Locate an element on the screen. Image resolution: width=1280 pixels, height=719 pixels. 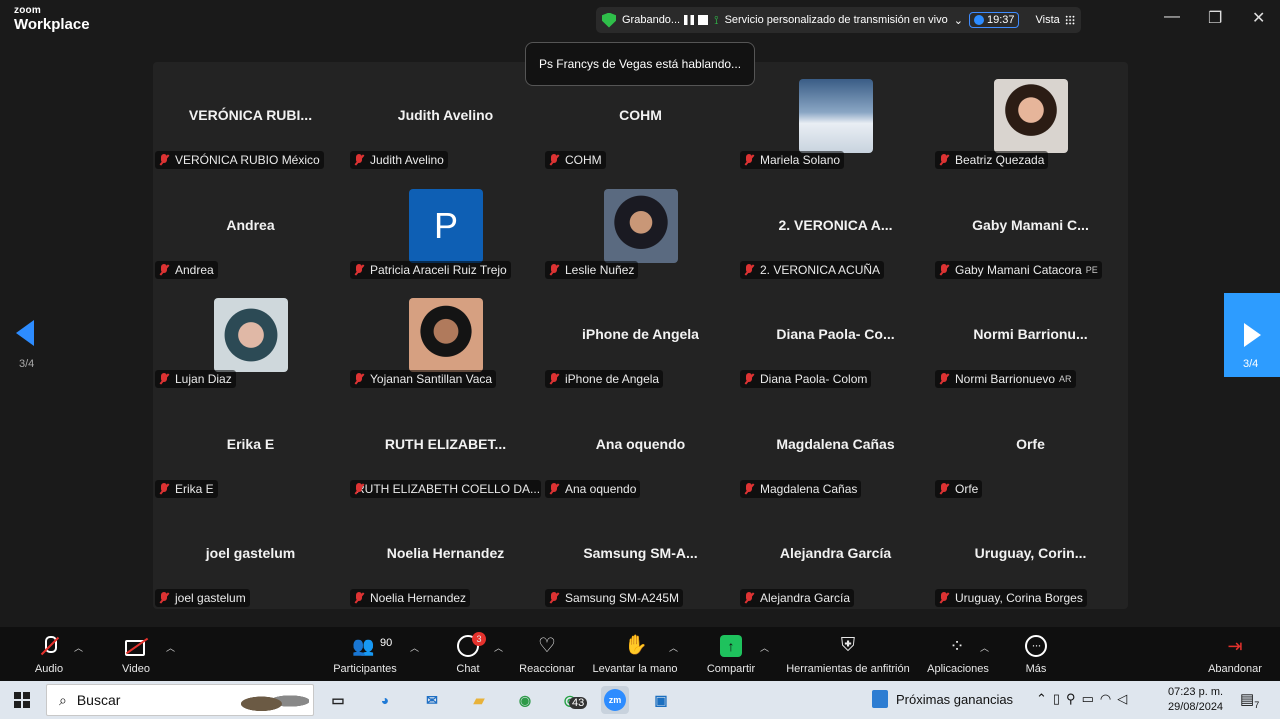
participant-tile: Leslie Nuñez is located at coordinates (640, 226).